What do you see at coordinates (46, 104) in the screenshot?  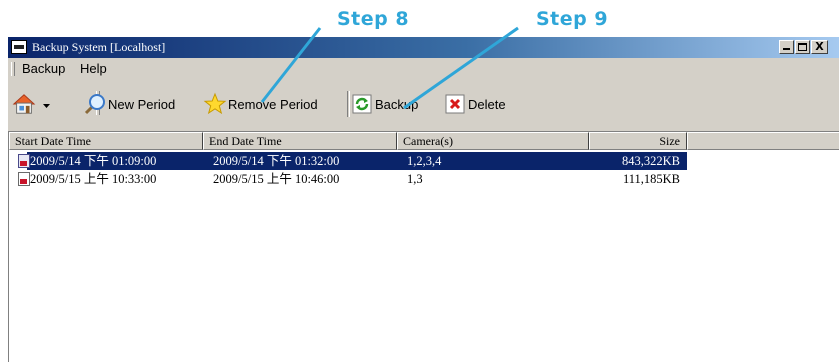 I see `dropdown-arrow-icon` at bounding box center [46, 104].